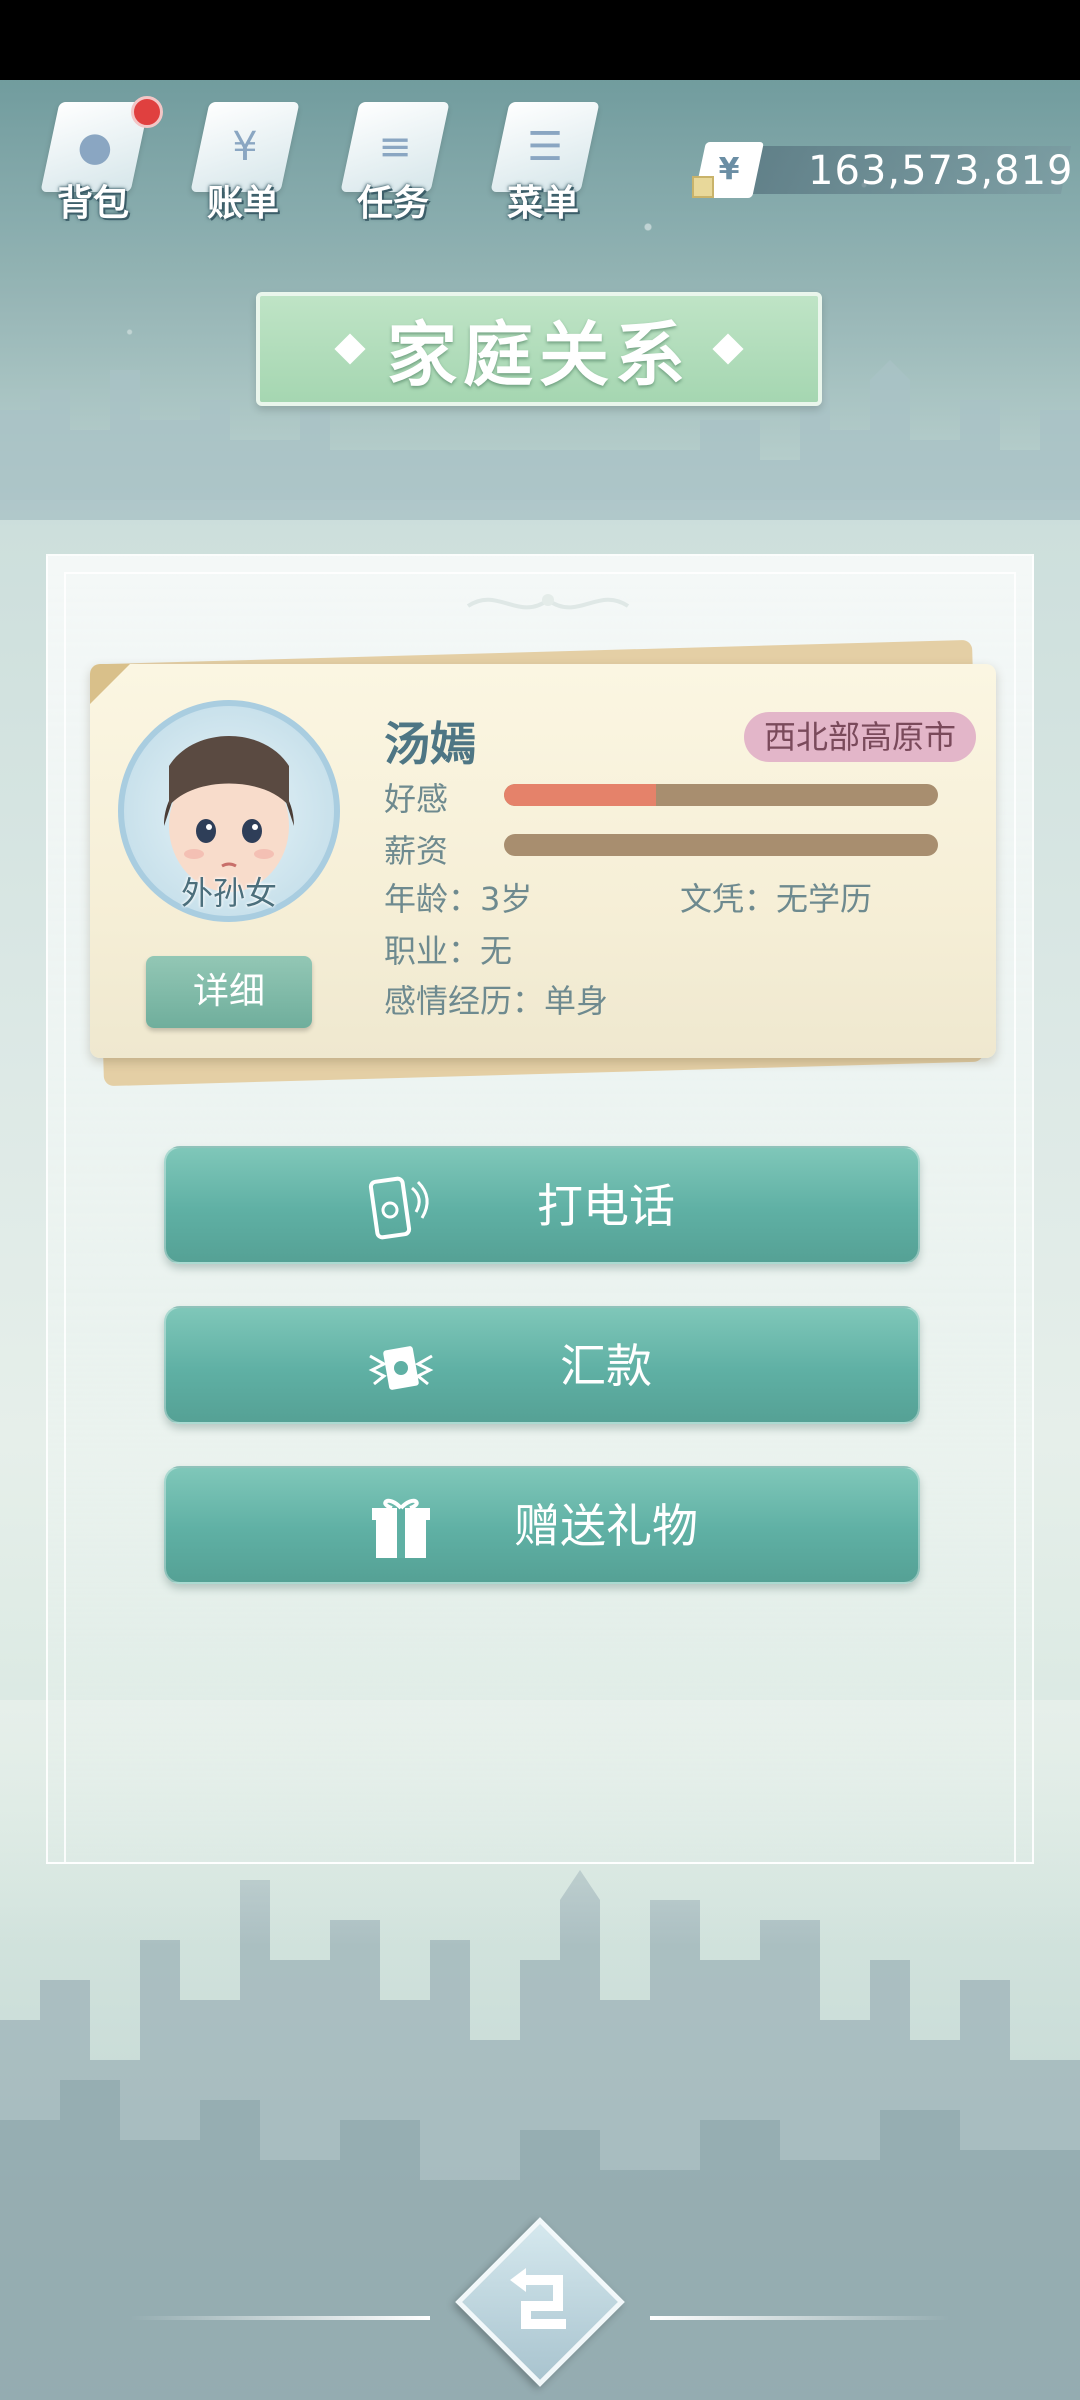  I want to click on age-info: 年龄：3岁, so click(458, 899).